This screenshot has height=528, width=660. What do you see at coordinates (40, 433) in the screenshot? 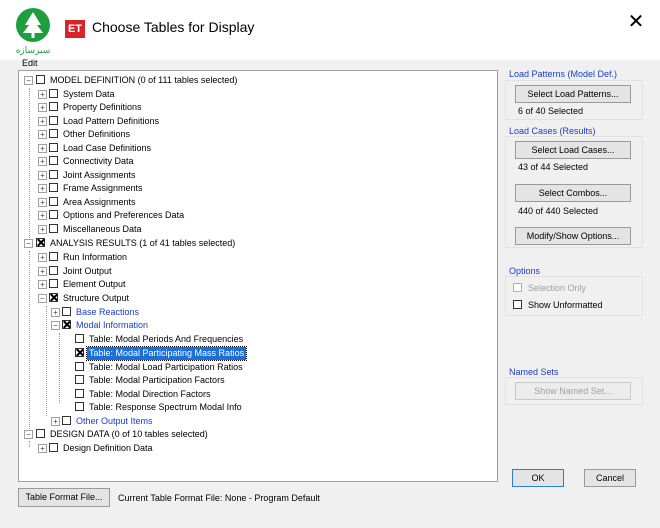
I see `checkbox-design-data` at bounding box center [40, 433].